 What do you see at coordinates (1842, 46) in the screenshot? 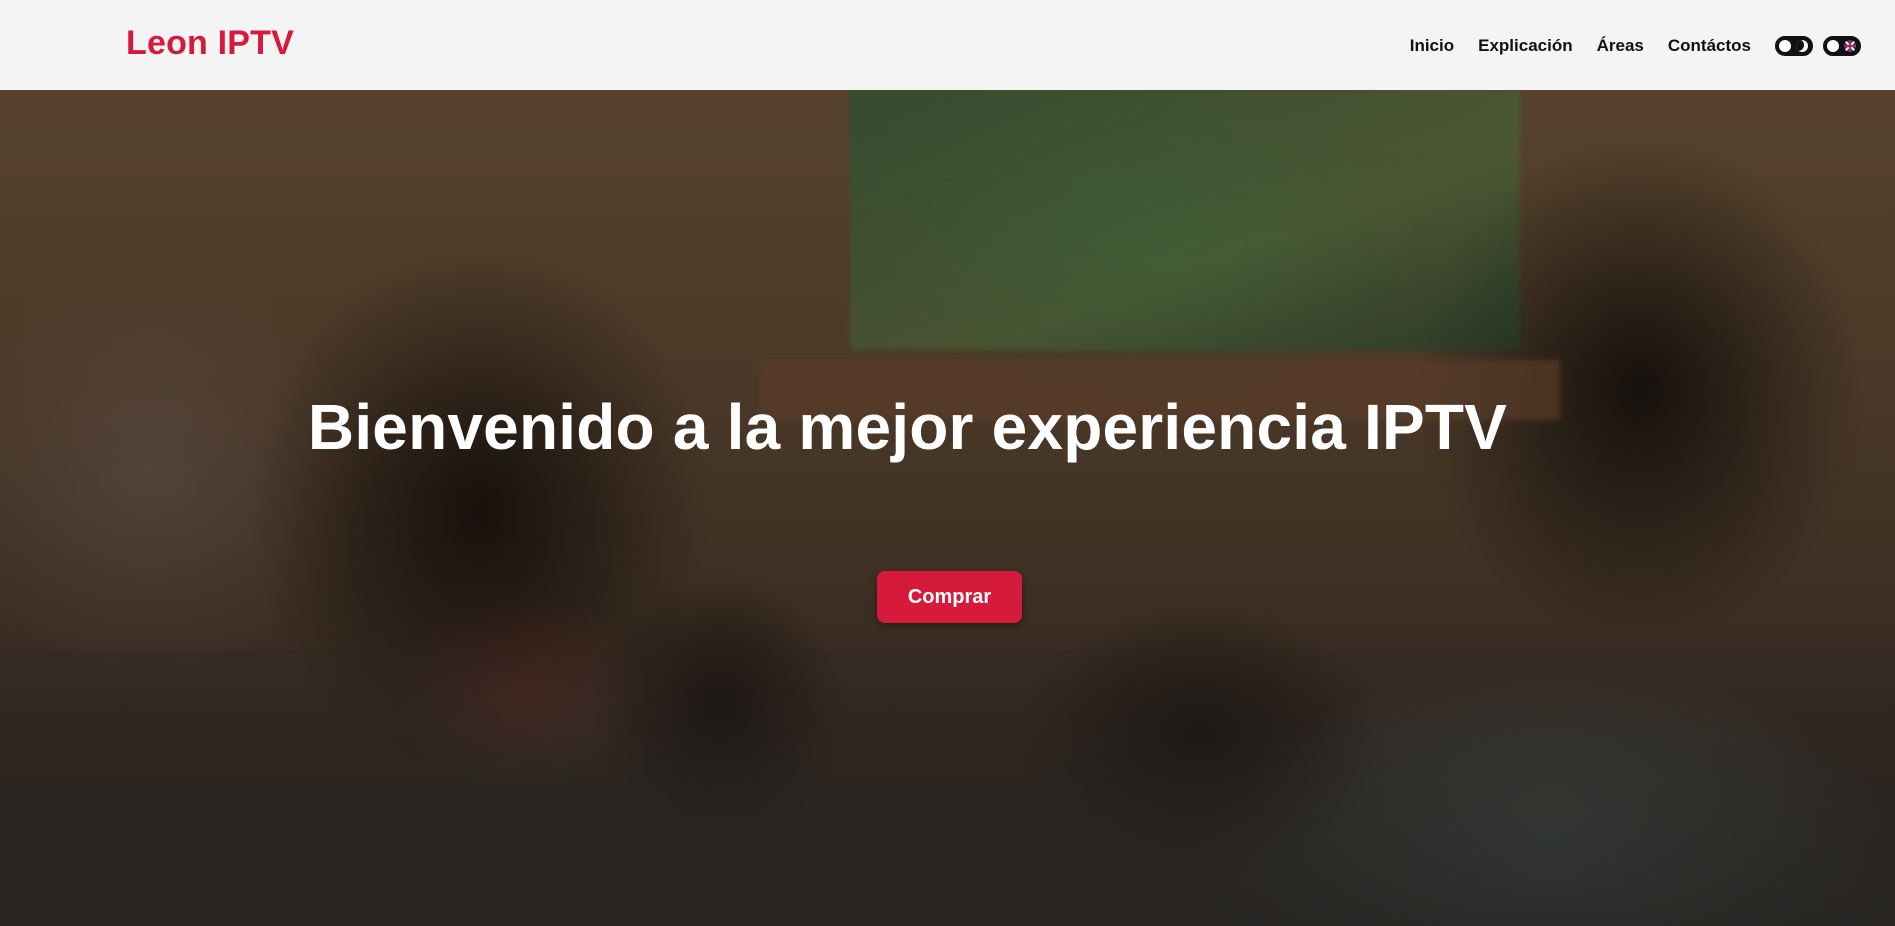
I see `language-toggle` at bounding box center [1842, 46].